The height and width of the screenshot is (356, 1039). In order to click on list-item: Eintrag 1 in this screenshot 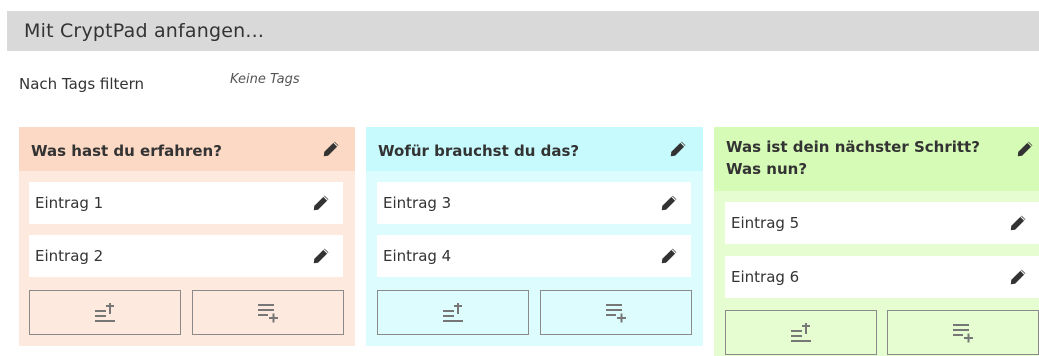, I will do `click(186, 203)`.